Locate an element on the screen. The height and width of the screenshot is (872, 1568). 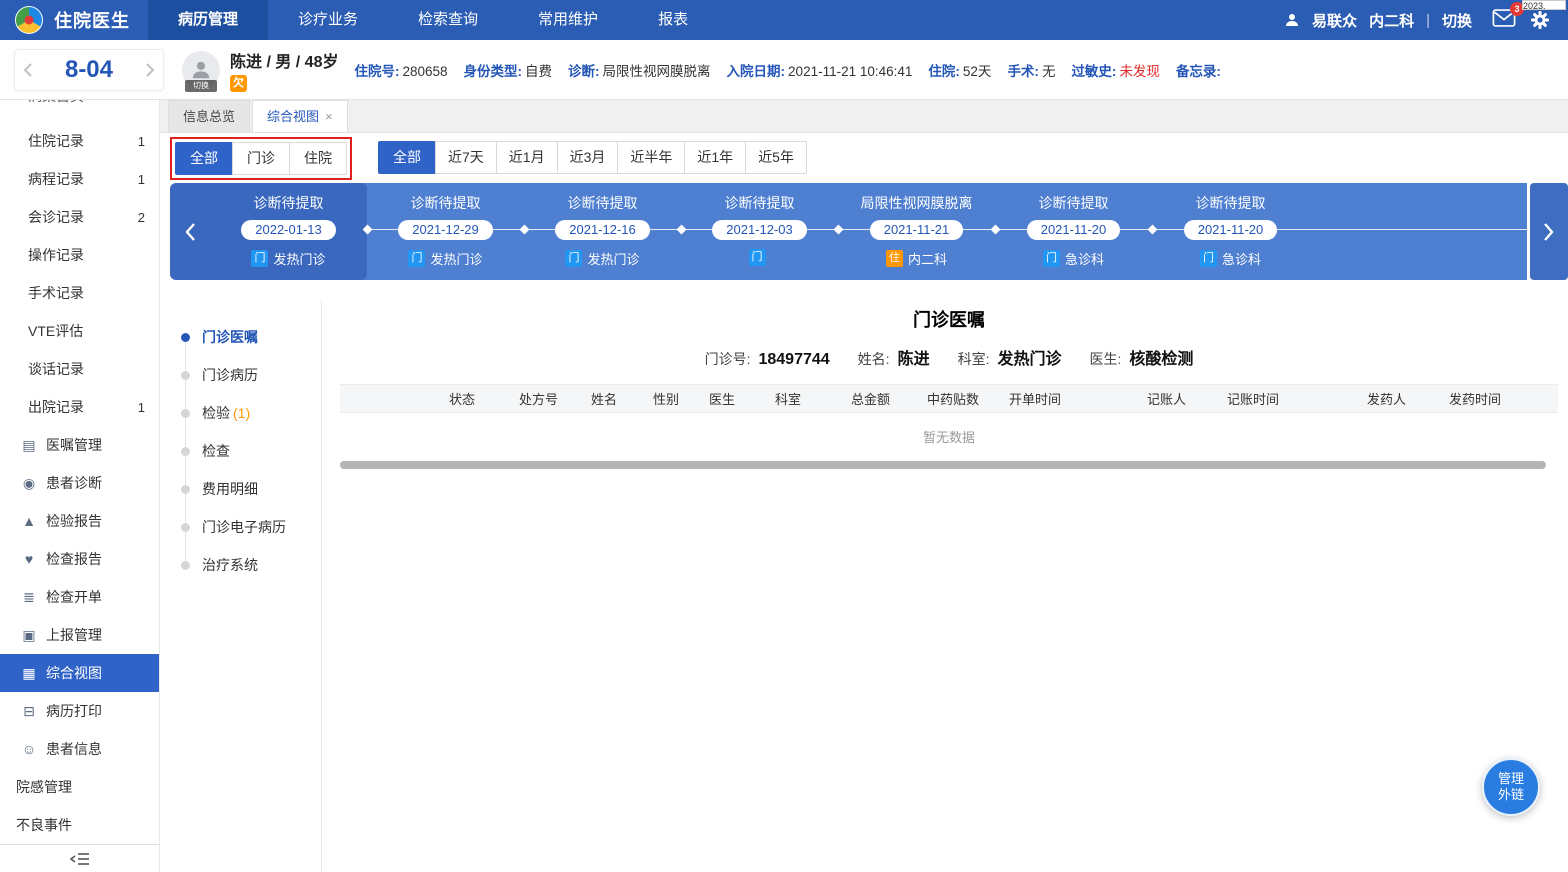
sidebar-item-inpatient-record: 住院记录 1 is located at coordinates (79, 141).